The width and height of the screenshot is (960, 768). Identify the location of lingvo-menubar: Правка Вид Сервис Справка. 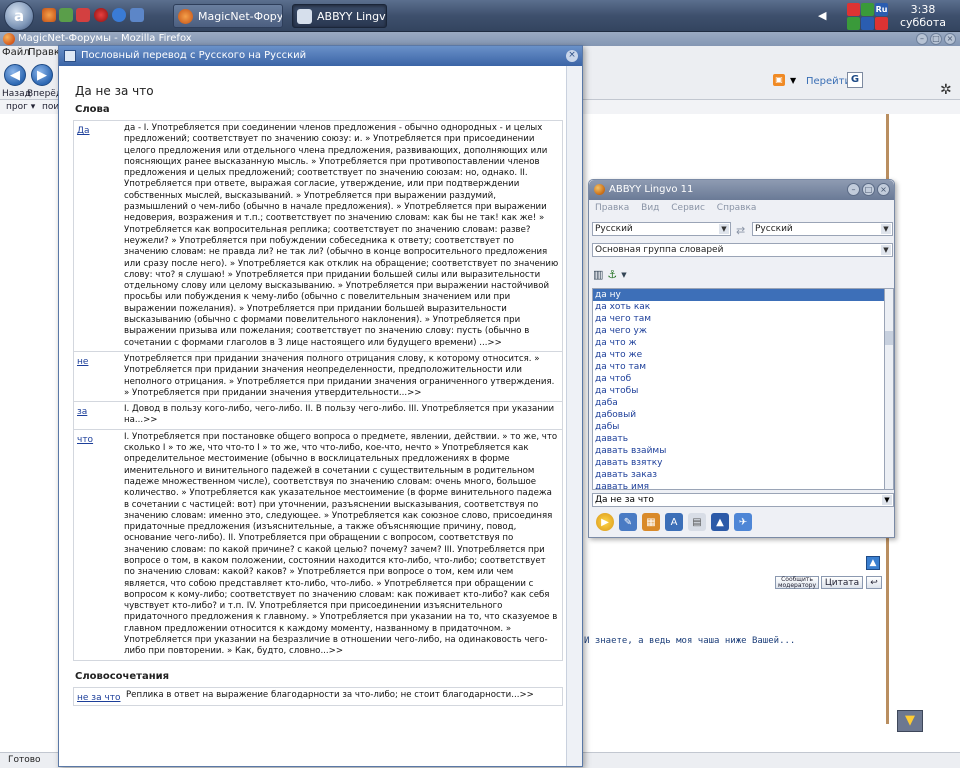
(680, 210).